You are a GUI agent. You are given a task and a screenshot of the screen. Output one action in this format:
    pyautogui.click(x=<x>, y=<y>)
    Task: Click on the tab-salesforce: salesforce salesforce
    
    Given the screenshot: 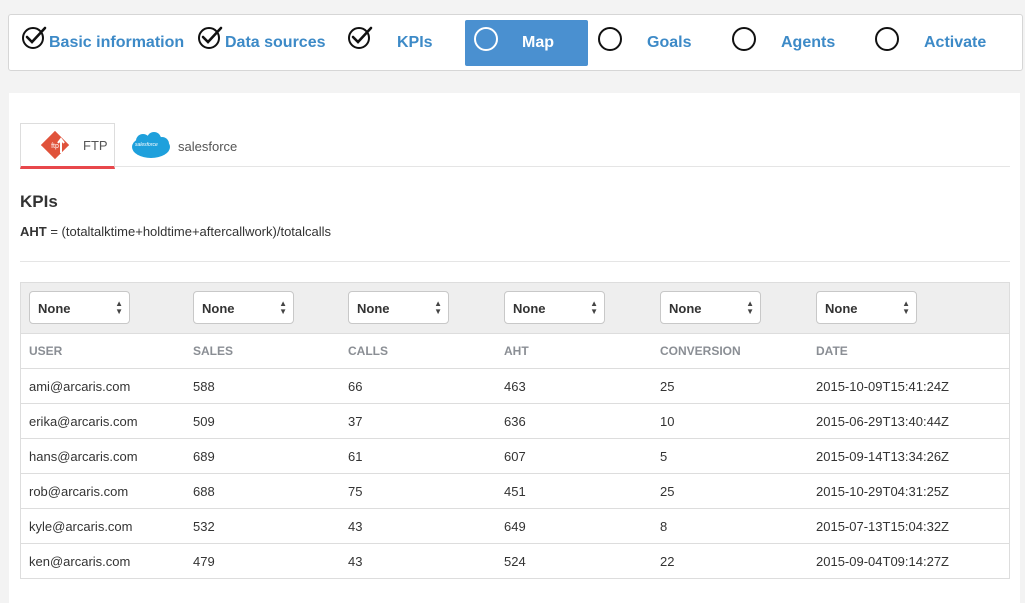 What is the action you would take?
    pyautogui.click(x=195, y=146)
    